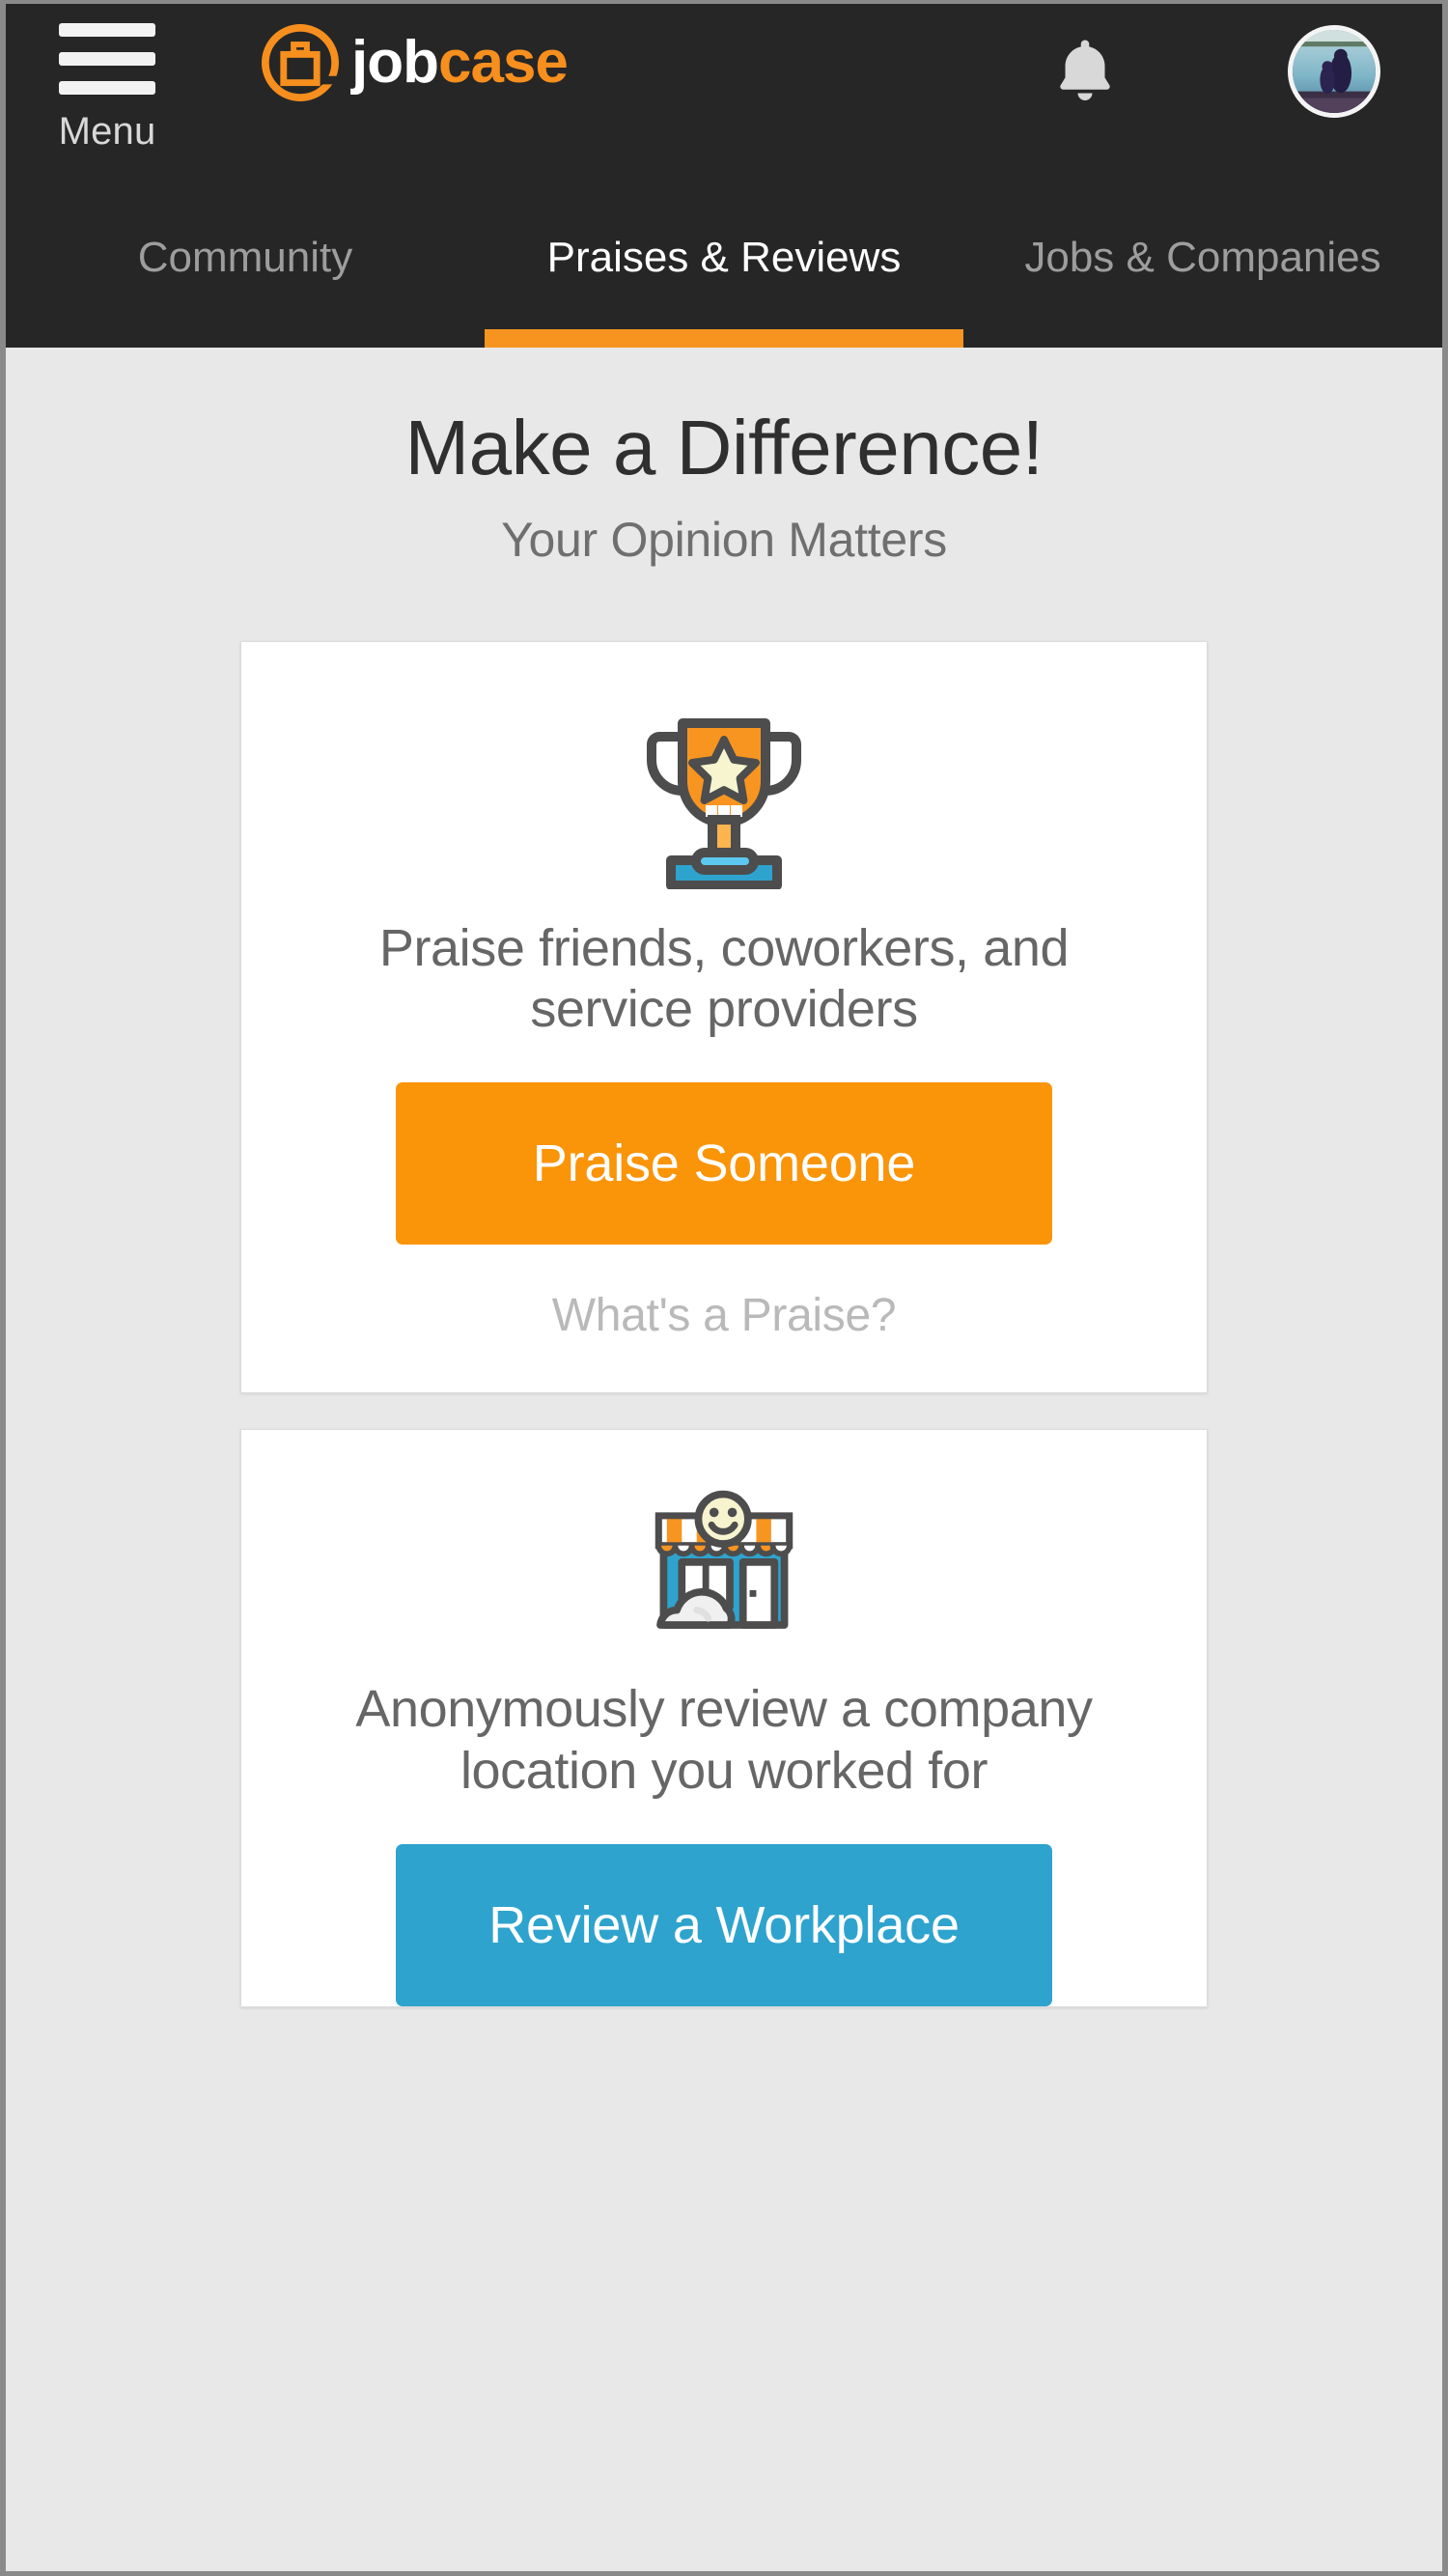  What do you see at coordinates (724, 448) in the screenshot?
I see `page-title: Make a Difference!` at bounding box center [724, 448].